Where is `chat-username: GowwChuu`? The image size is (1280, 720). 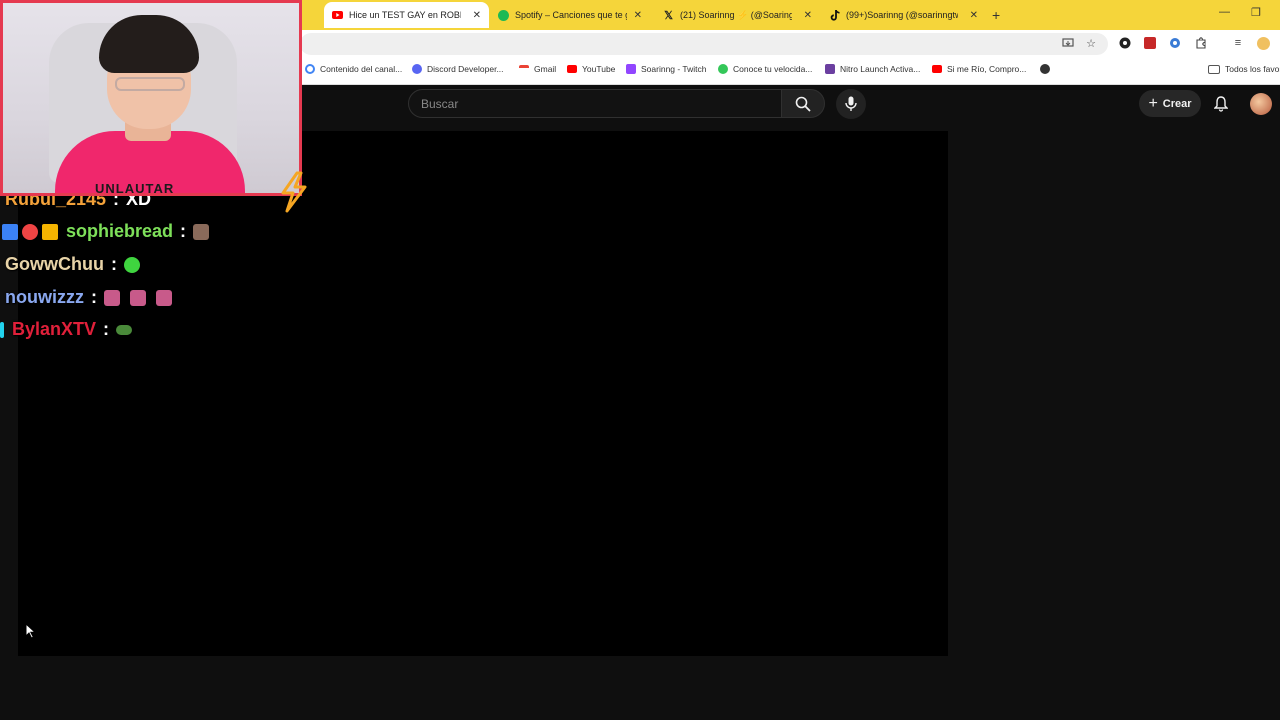
chat-username: GowwChuu is located at coordinates (54, 264).